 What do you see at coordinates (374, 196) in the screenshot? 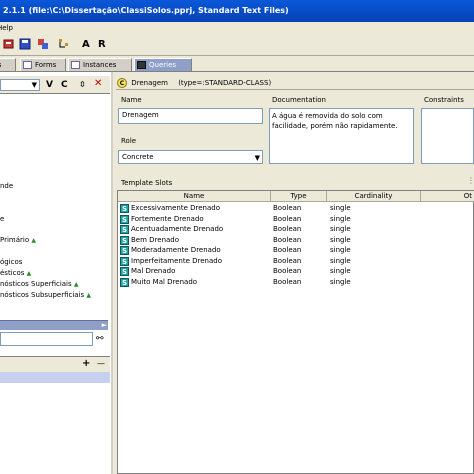
I see `column-header-cardinality: Cardinality` at bounding box center [374, 196].